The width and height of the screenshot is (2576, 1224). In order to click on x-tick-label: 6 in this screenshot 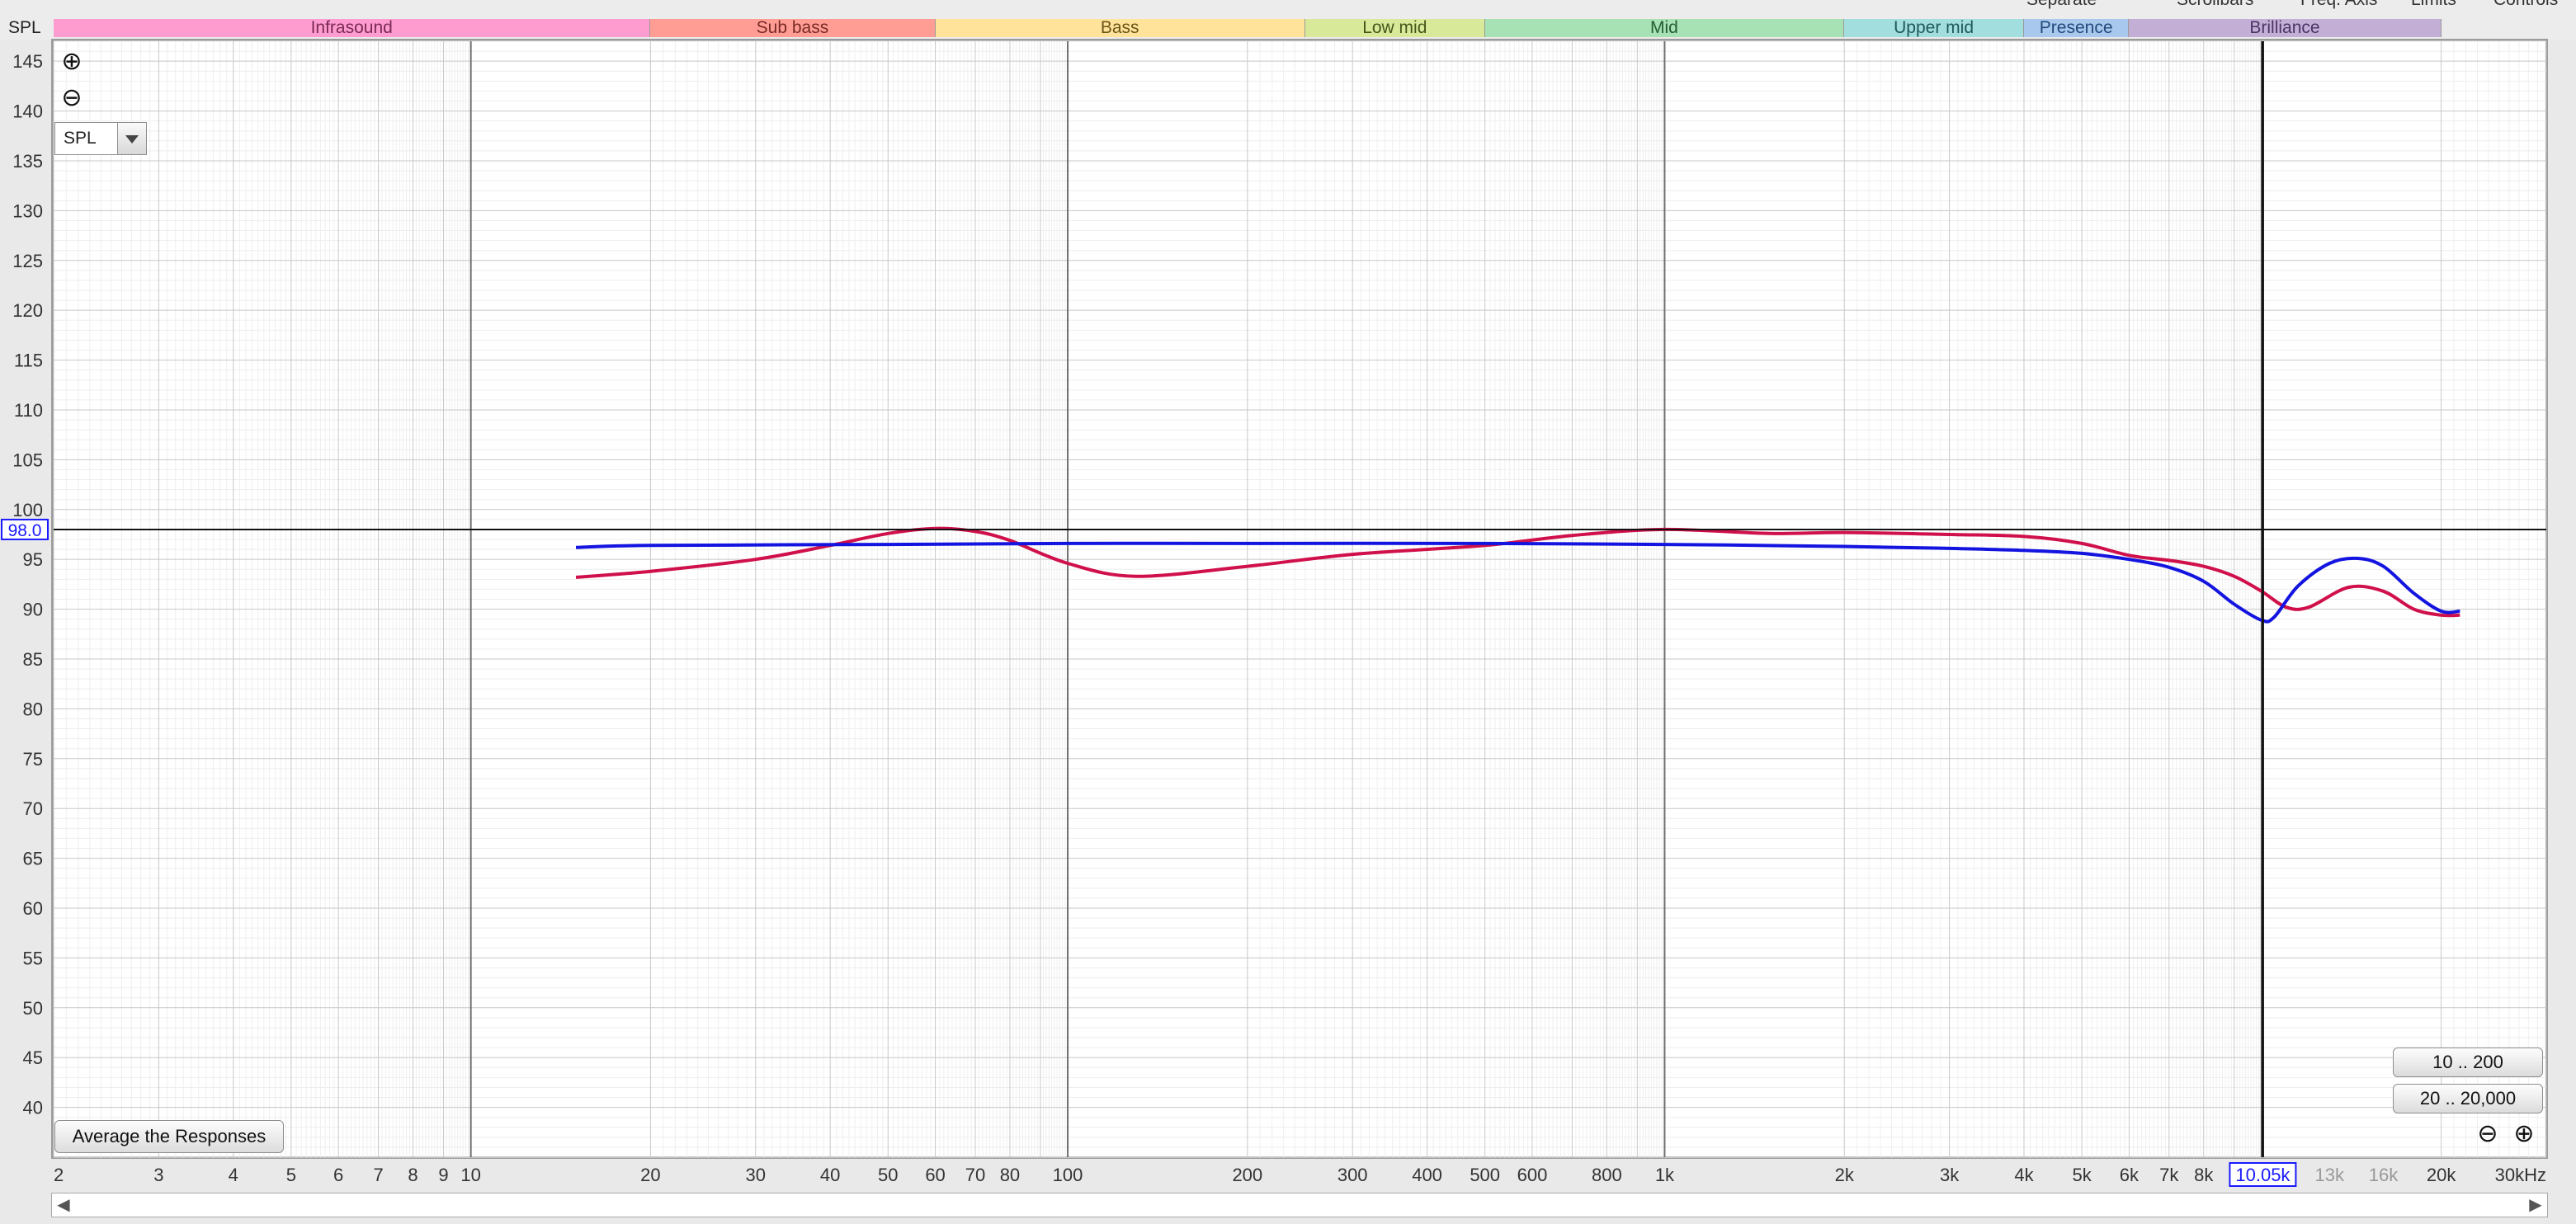, I will do `click(338, 1175)`.